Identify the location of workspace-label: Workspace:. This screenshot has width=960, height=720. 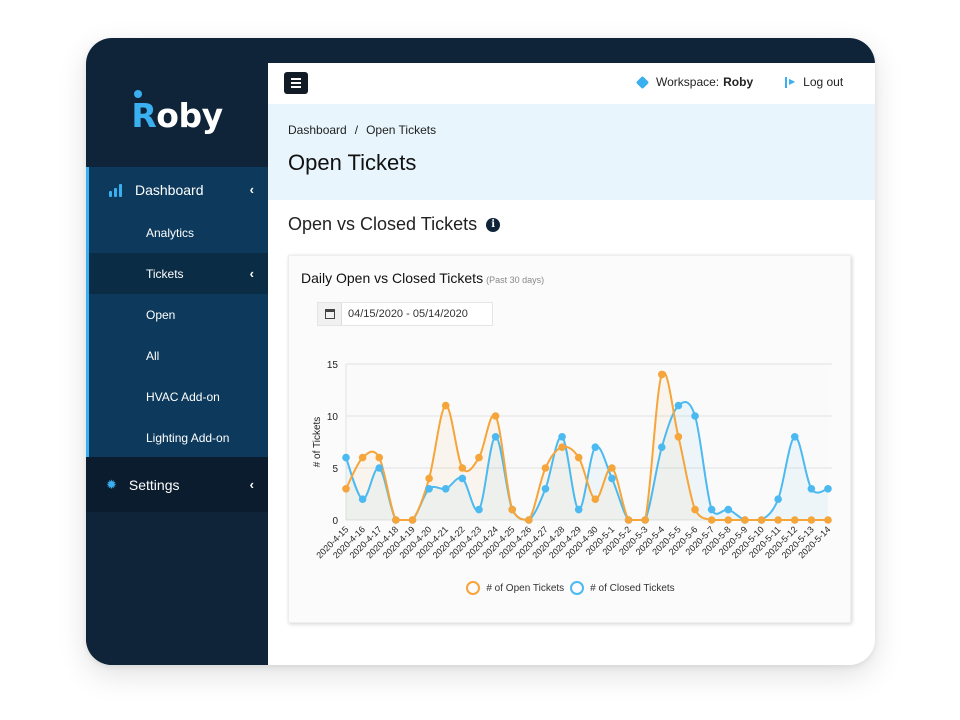
(688, 82).